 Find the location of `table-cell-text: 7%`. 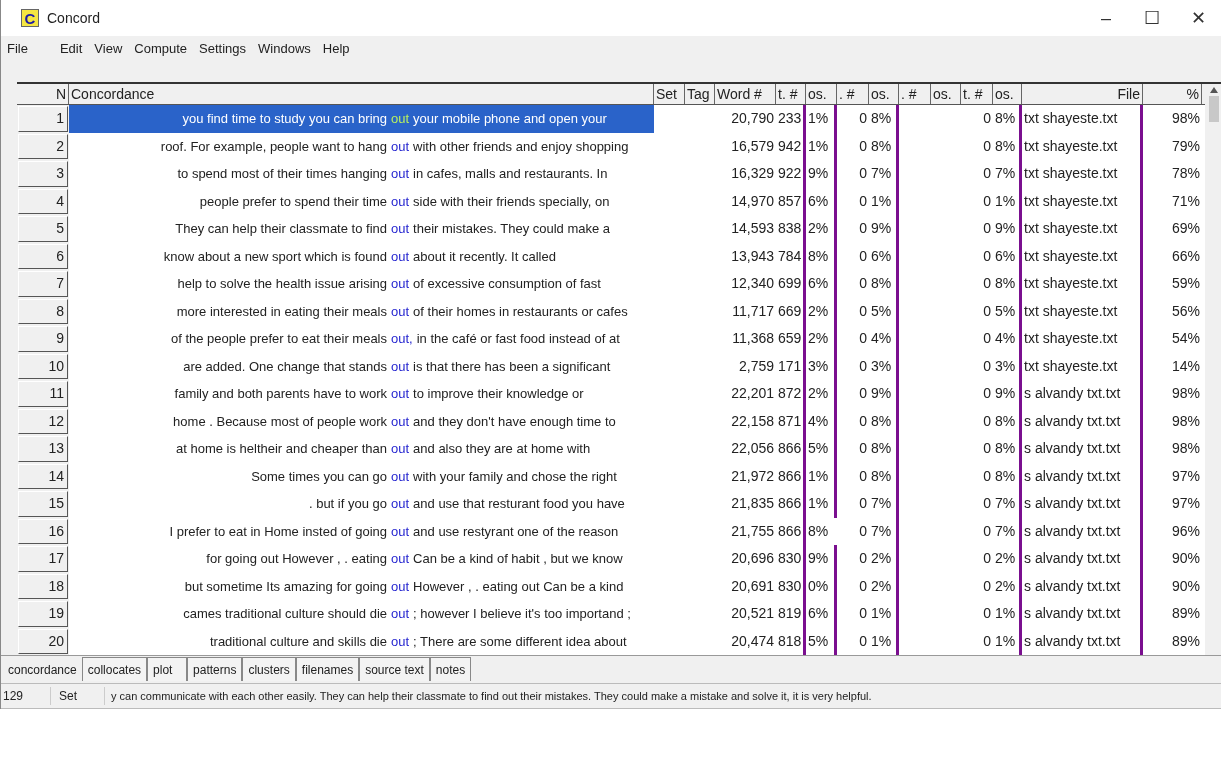

table-cell-text: 7% is located at coordinates (881, 174).